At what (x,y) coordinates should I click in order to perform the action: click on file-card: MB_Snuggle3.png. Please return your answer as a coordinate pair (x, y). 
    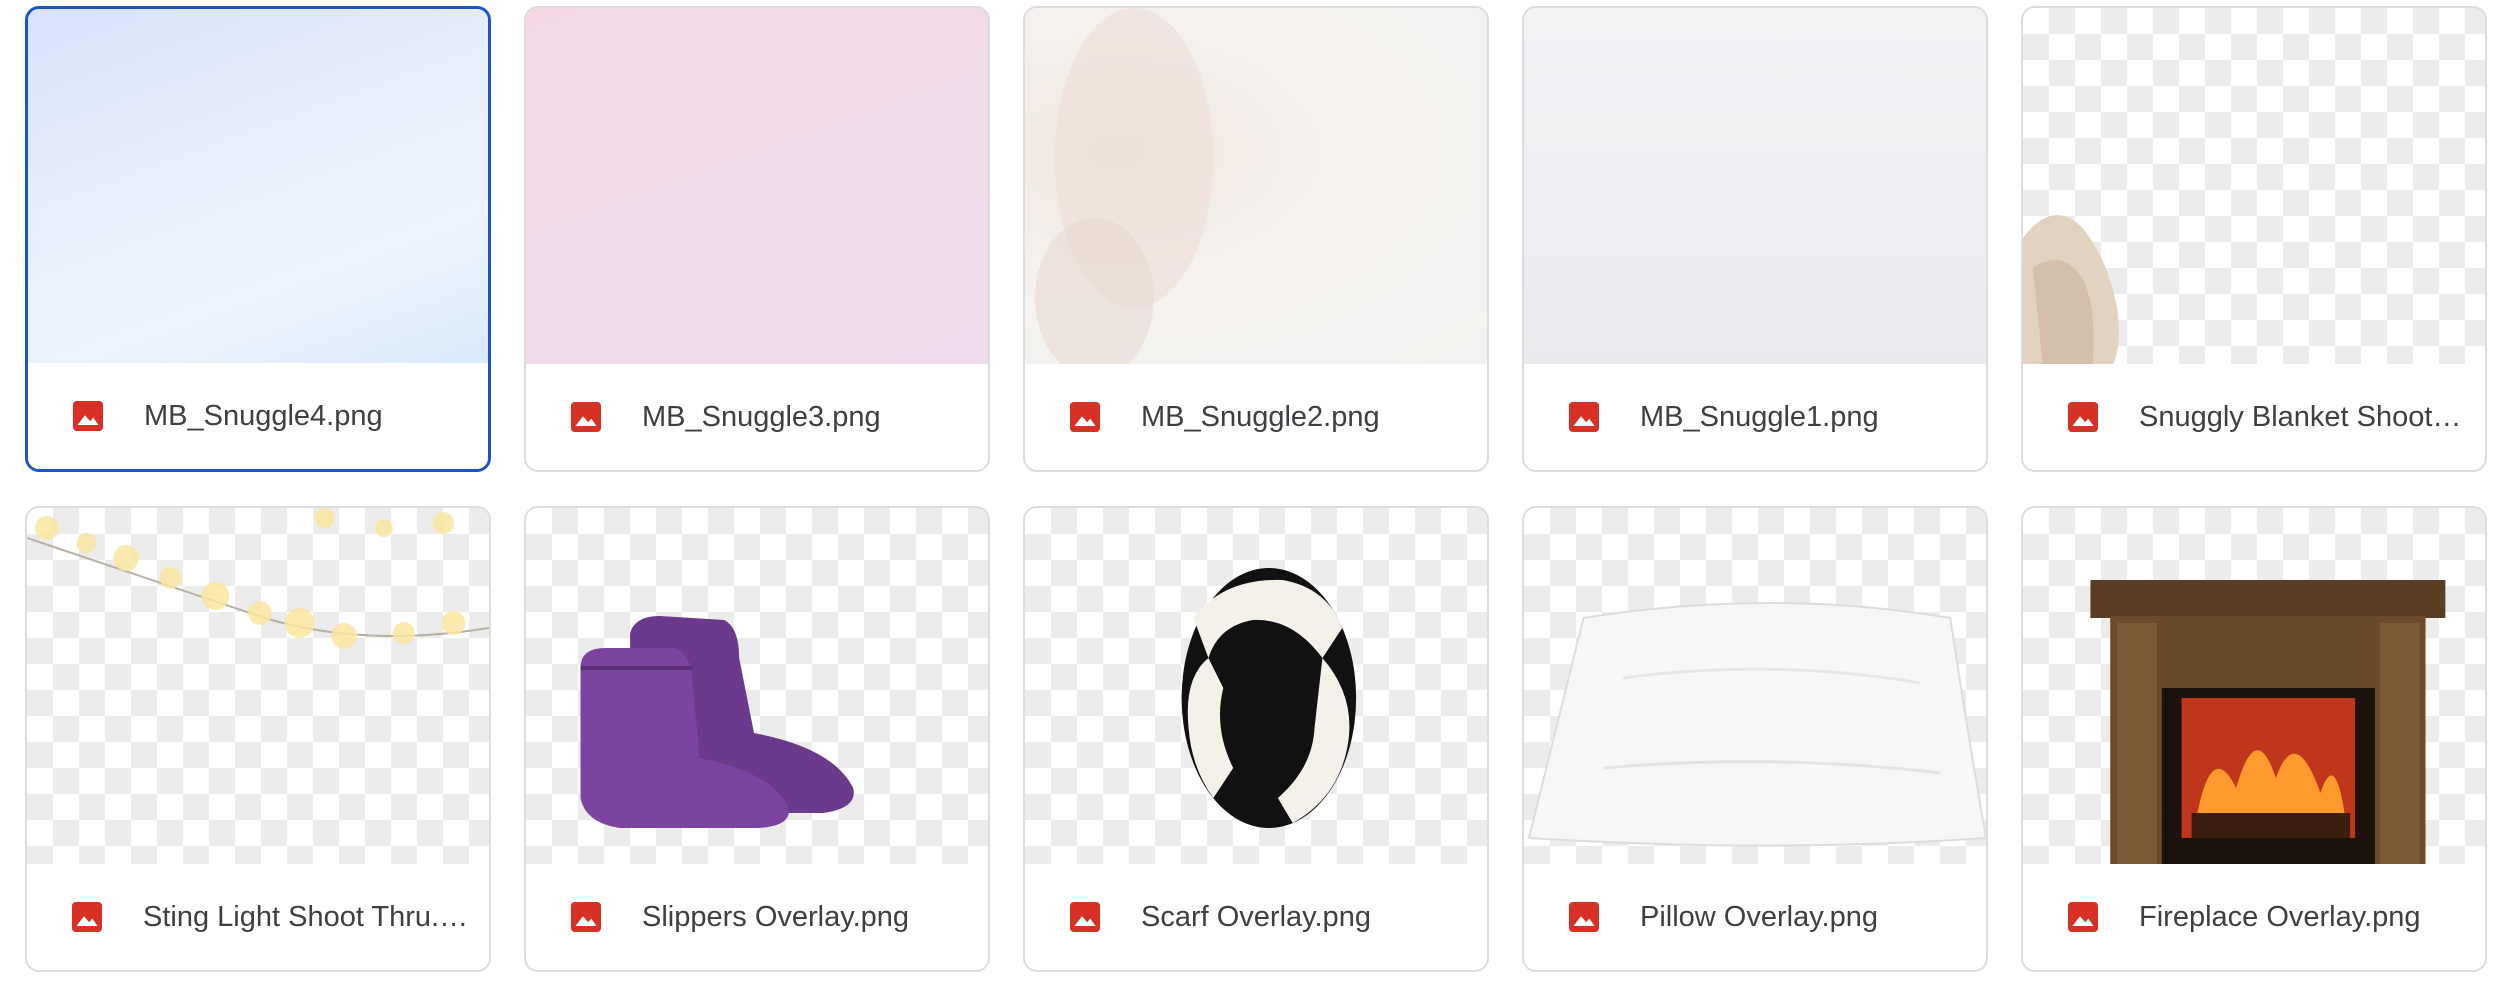
    Looking at the image, I should click on (757, 239).